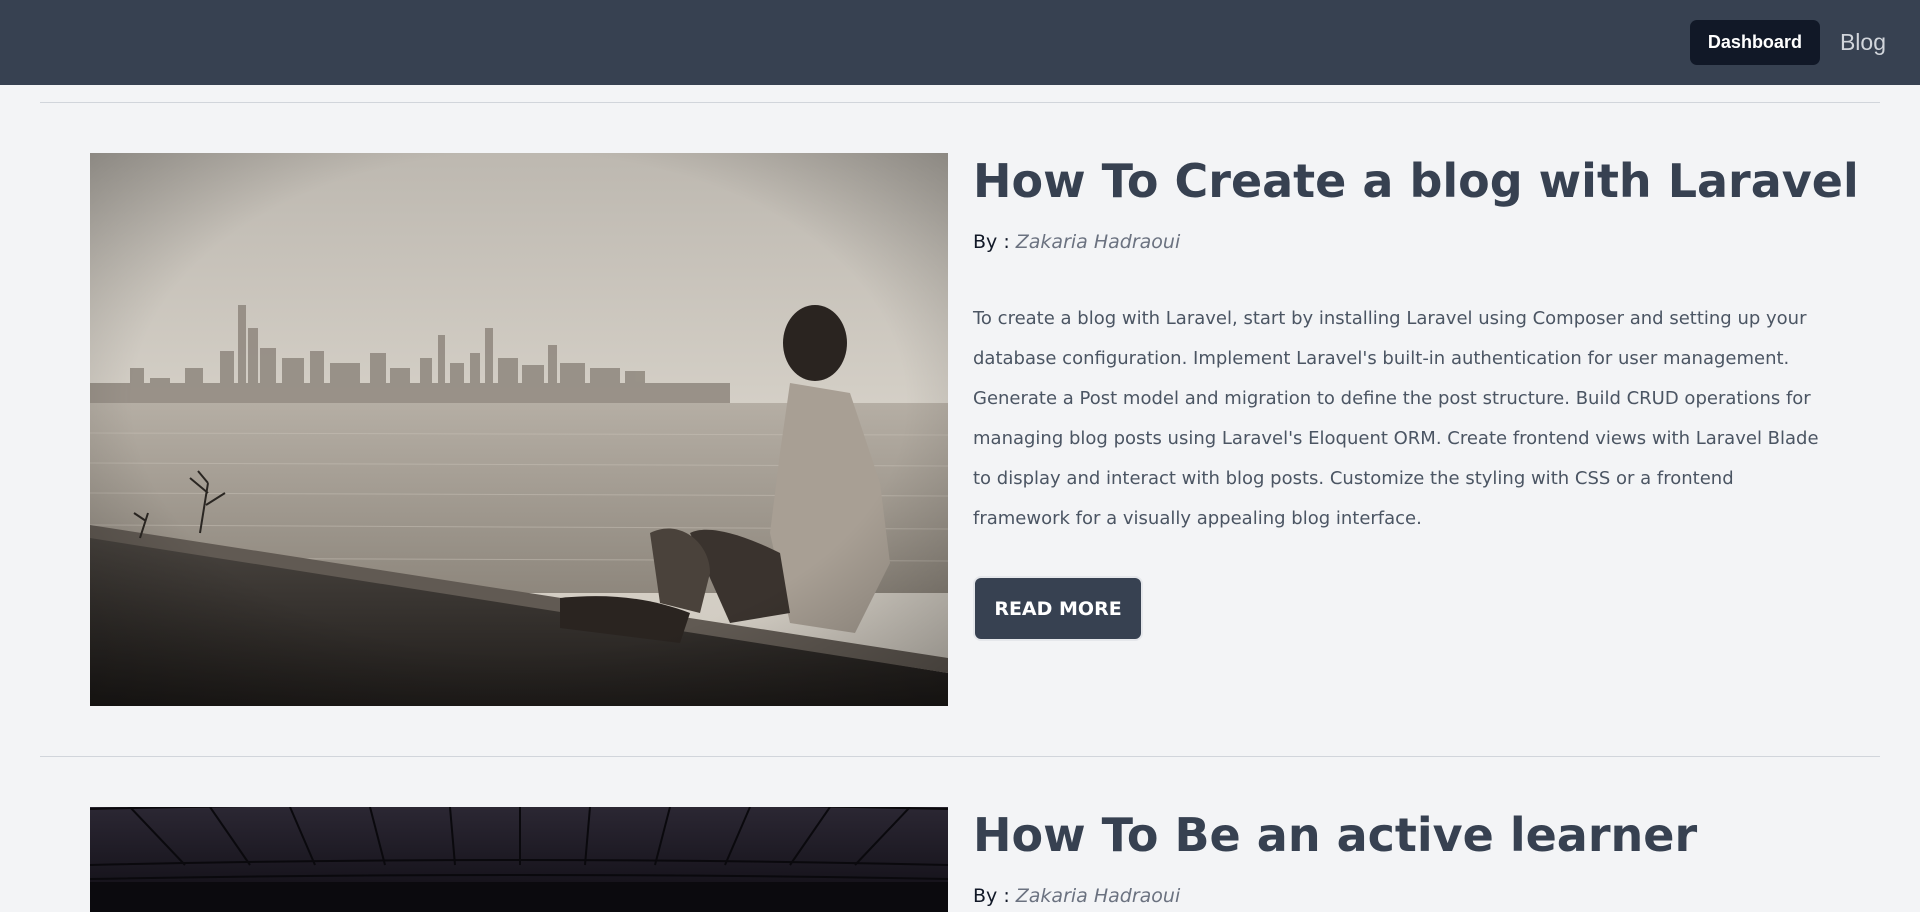  I want to click on read-more-button: READ MORE, so click(1058, 608).